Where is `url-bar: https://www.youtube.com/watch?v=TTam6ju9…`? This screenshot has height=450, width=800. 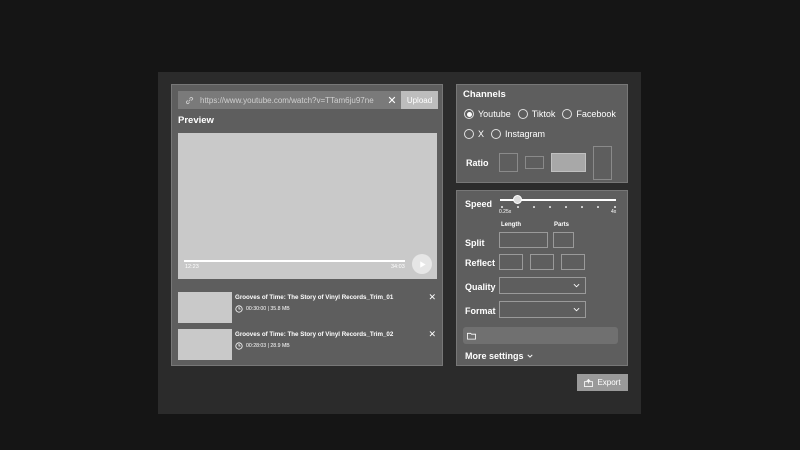 url-bar: https://www.youtube.com/watch?v=TTam6ju9… is located at coordinates (308, 100).